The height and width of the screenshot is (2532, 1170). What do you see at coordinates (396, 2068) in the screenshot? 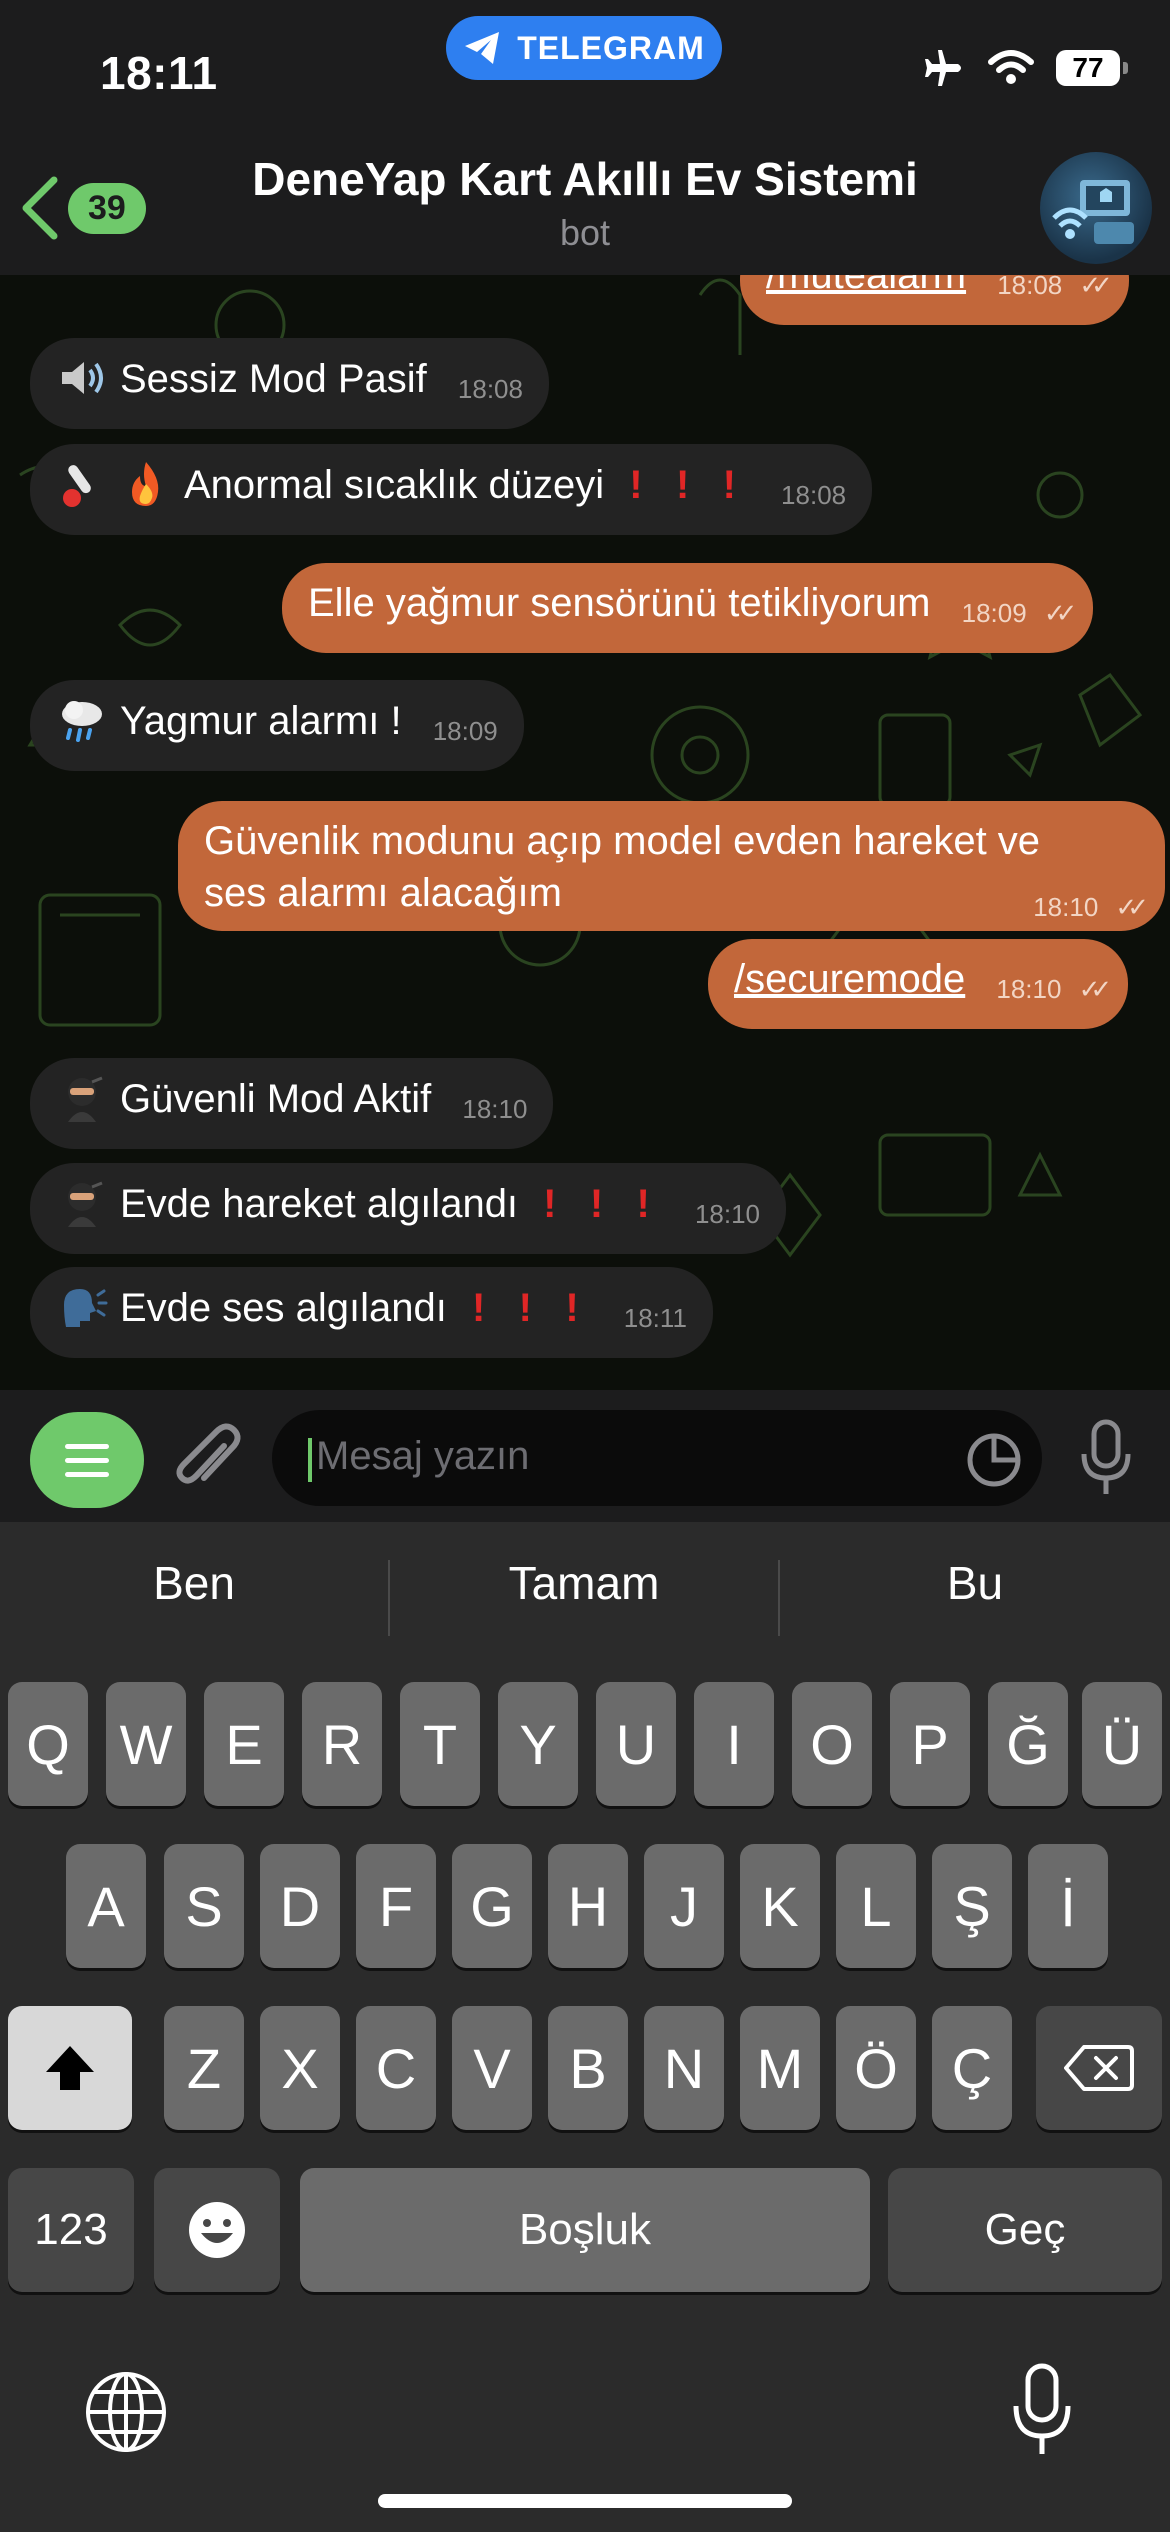
I see `key-c: C` at bounding box center [396, 2068].